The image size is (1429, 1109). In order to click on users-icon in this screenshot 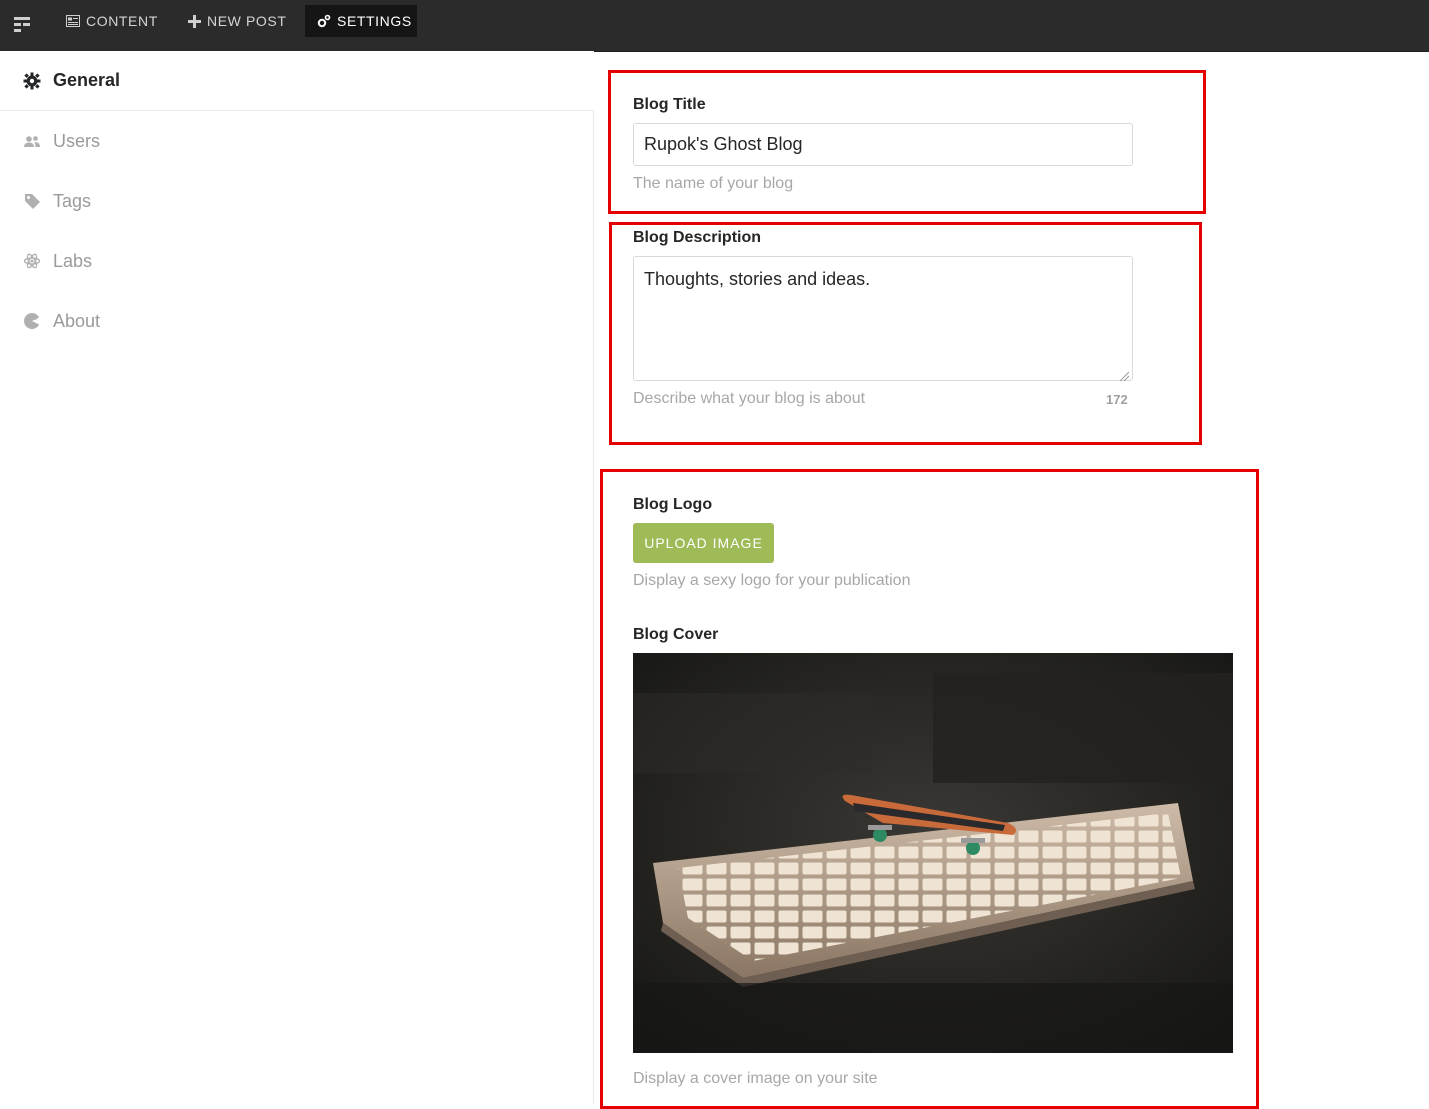, I will do `click(32, 141)`.